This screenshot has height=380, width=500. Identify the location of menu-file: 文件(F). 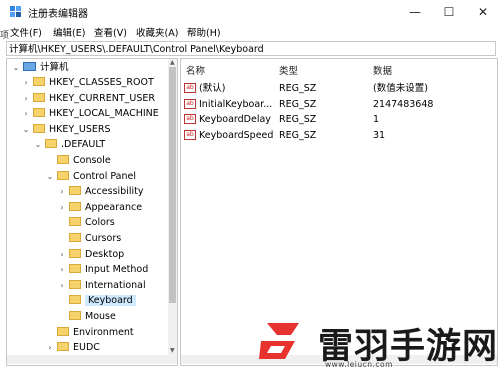
(26, 32).